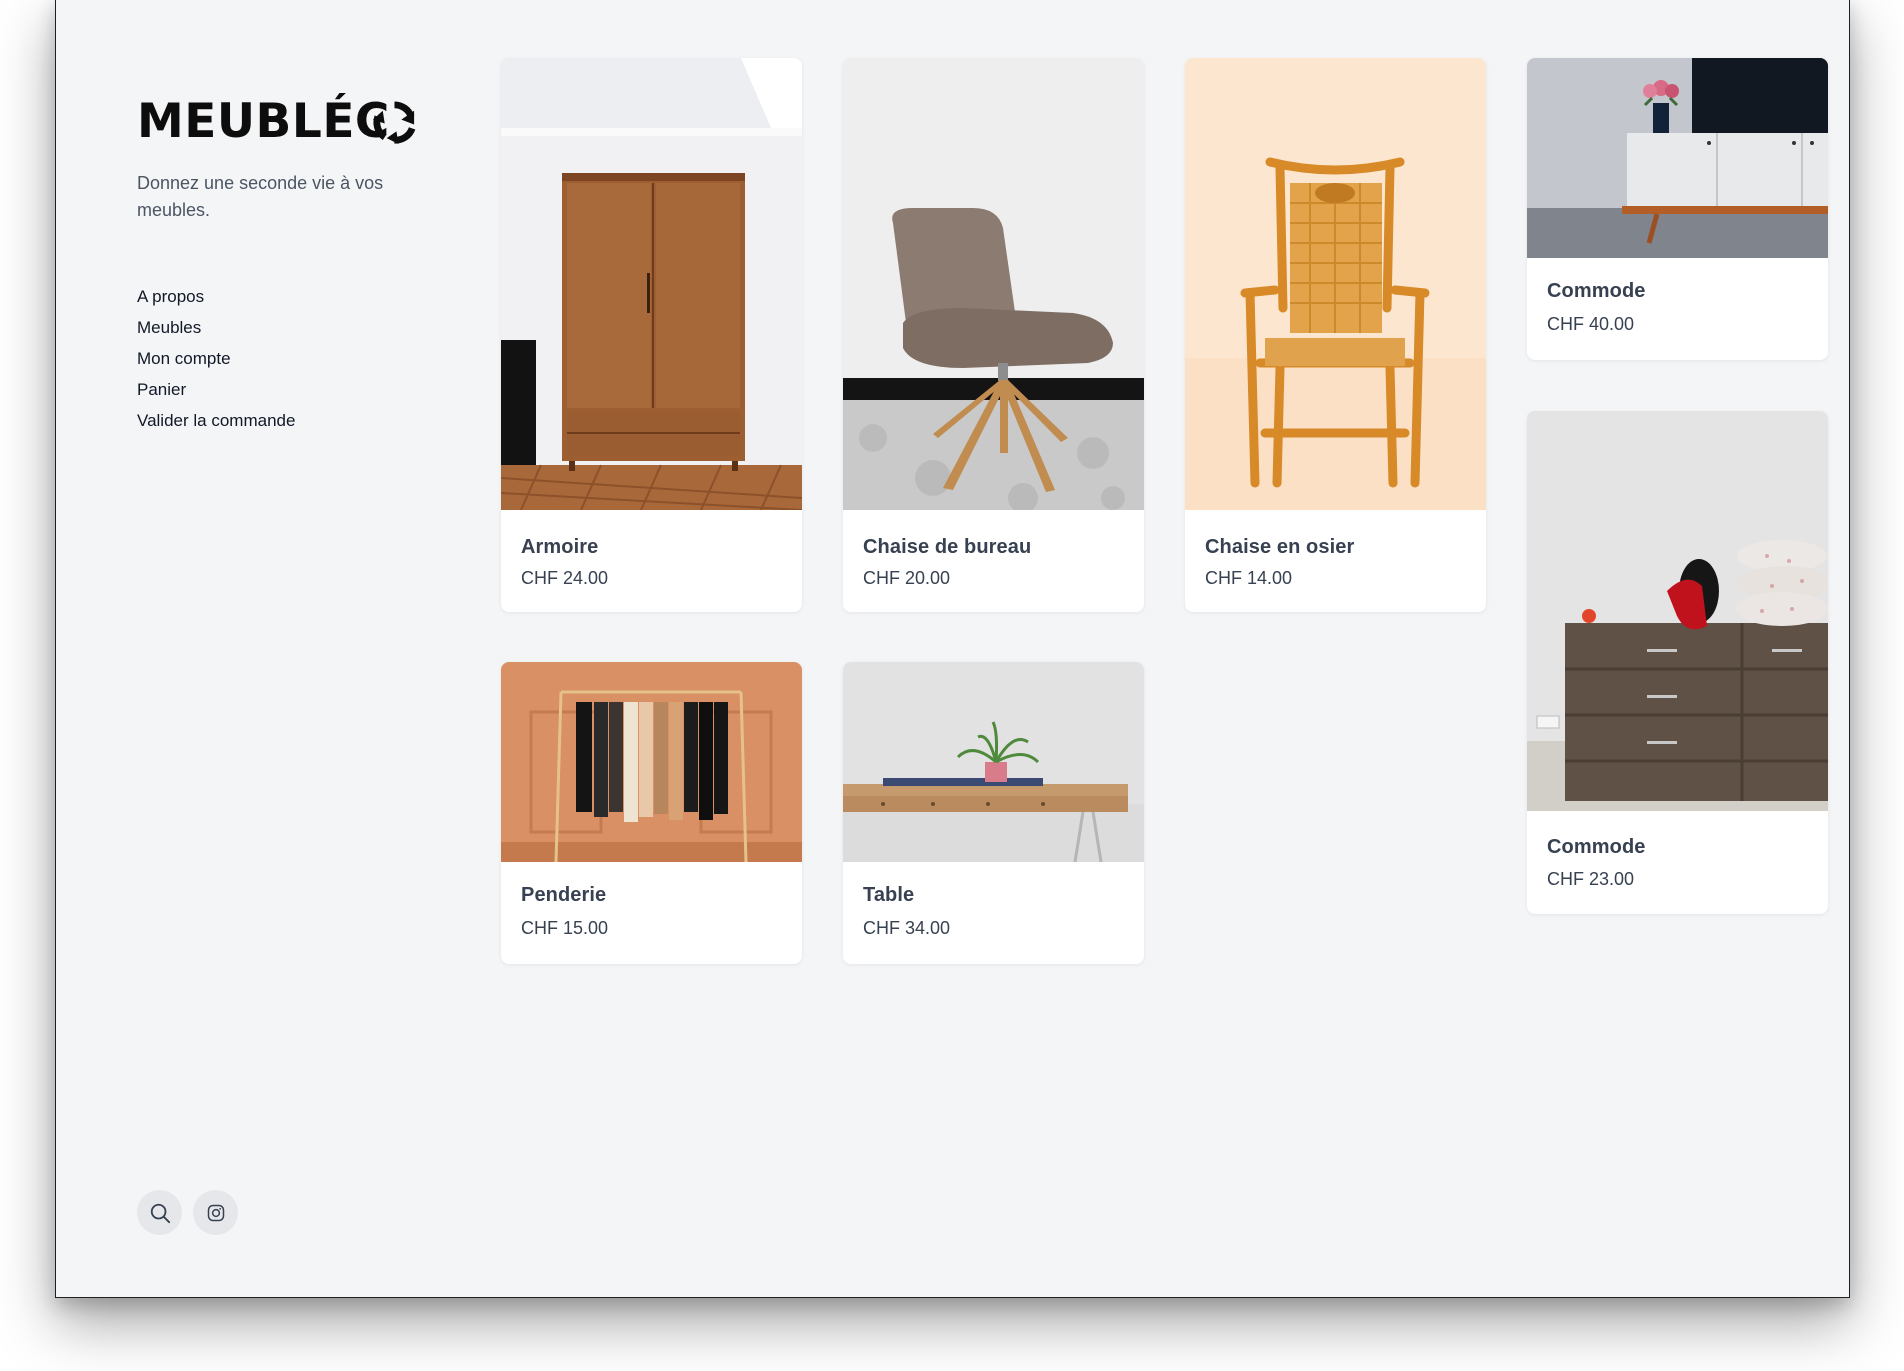 Image resolution: width=1904 pixels, height=1371 pixels. Describe the element at coordinates (1249, 578) in the screenshot. I see `product-price: CHF 14.00` at that location.